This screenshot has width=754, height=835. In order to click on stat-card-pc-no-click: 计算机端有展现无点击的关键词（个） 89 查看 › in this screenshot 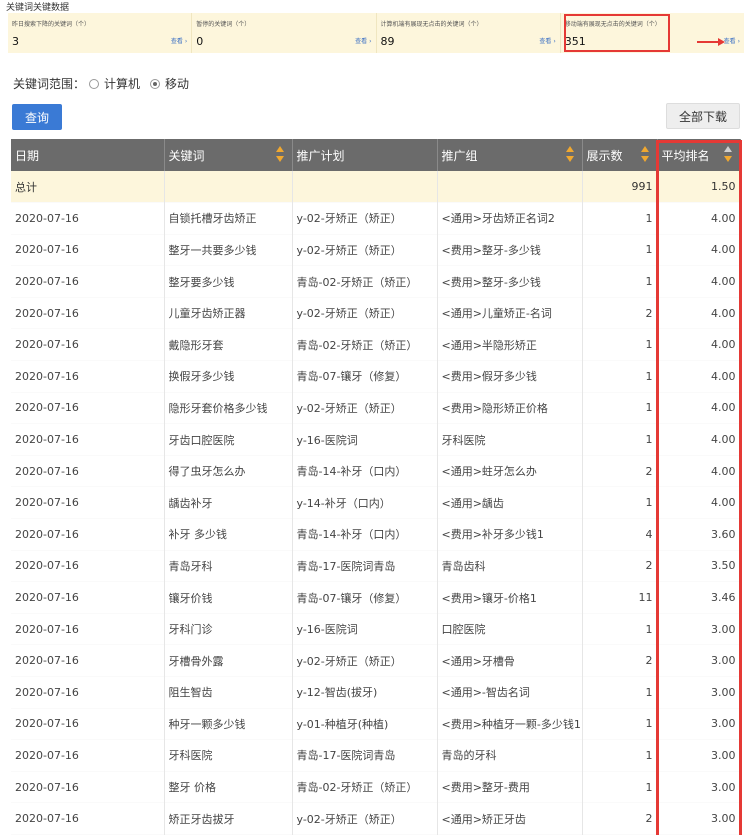, I will do `click(469, 33)`.